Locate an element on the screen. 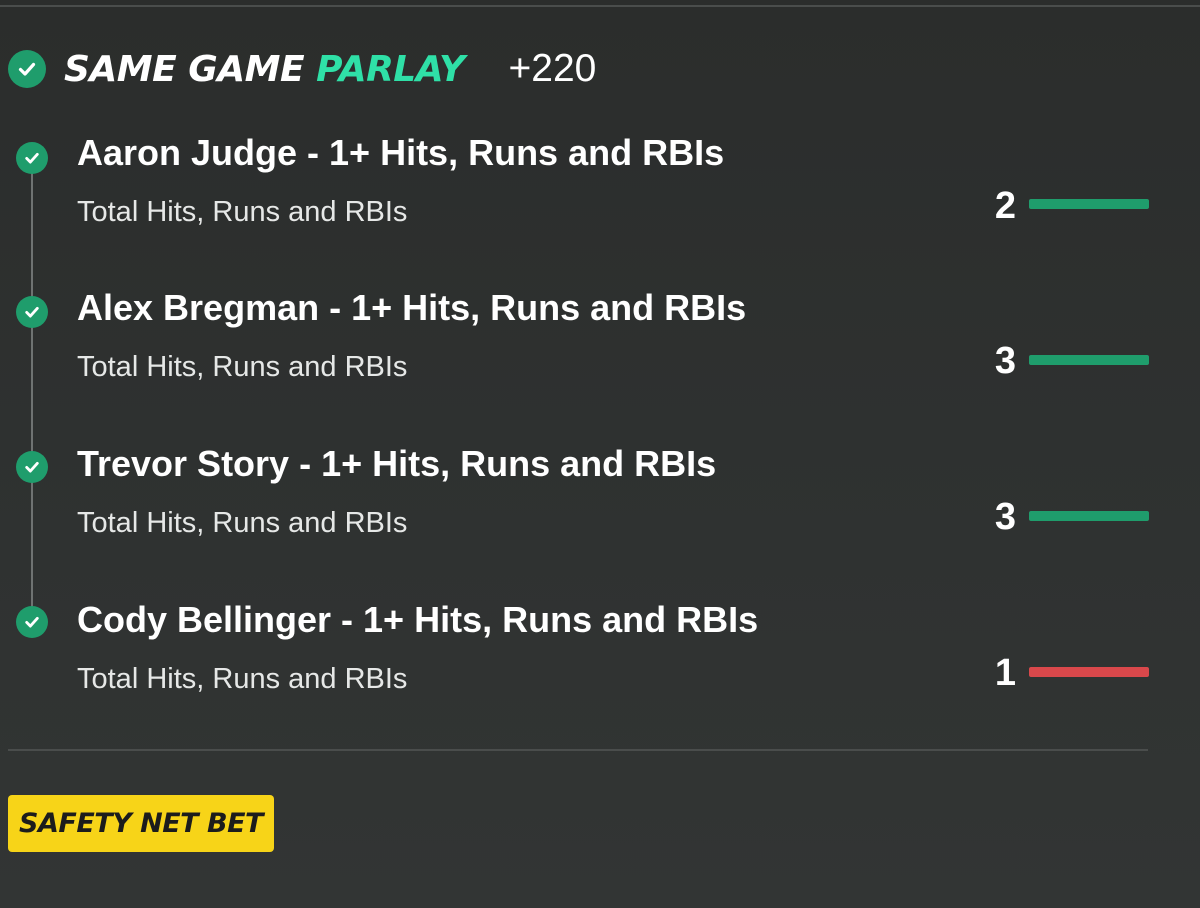 The height and width of the screenshot is (908, 1200). parlay-title-accent: PARLAY is located at coordinates (390, 69).